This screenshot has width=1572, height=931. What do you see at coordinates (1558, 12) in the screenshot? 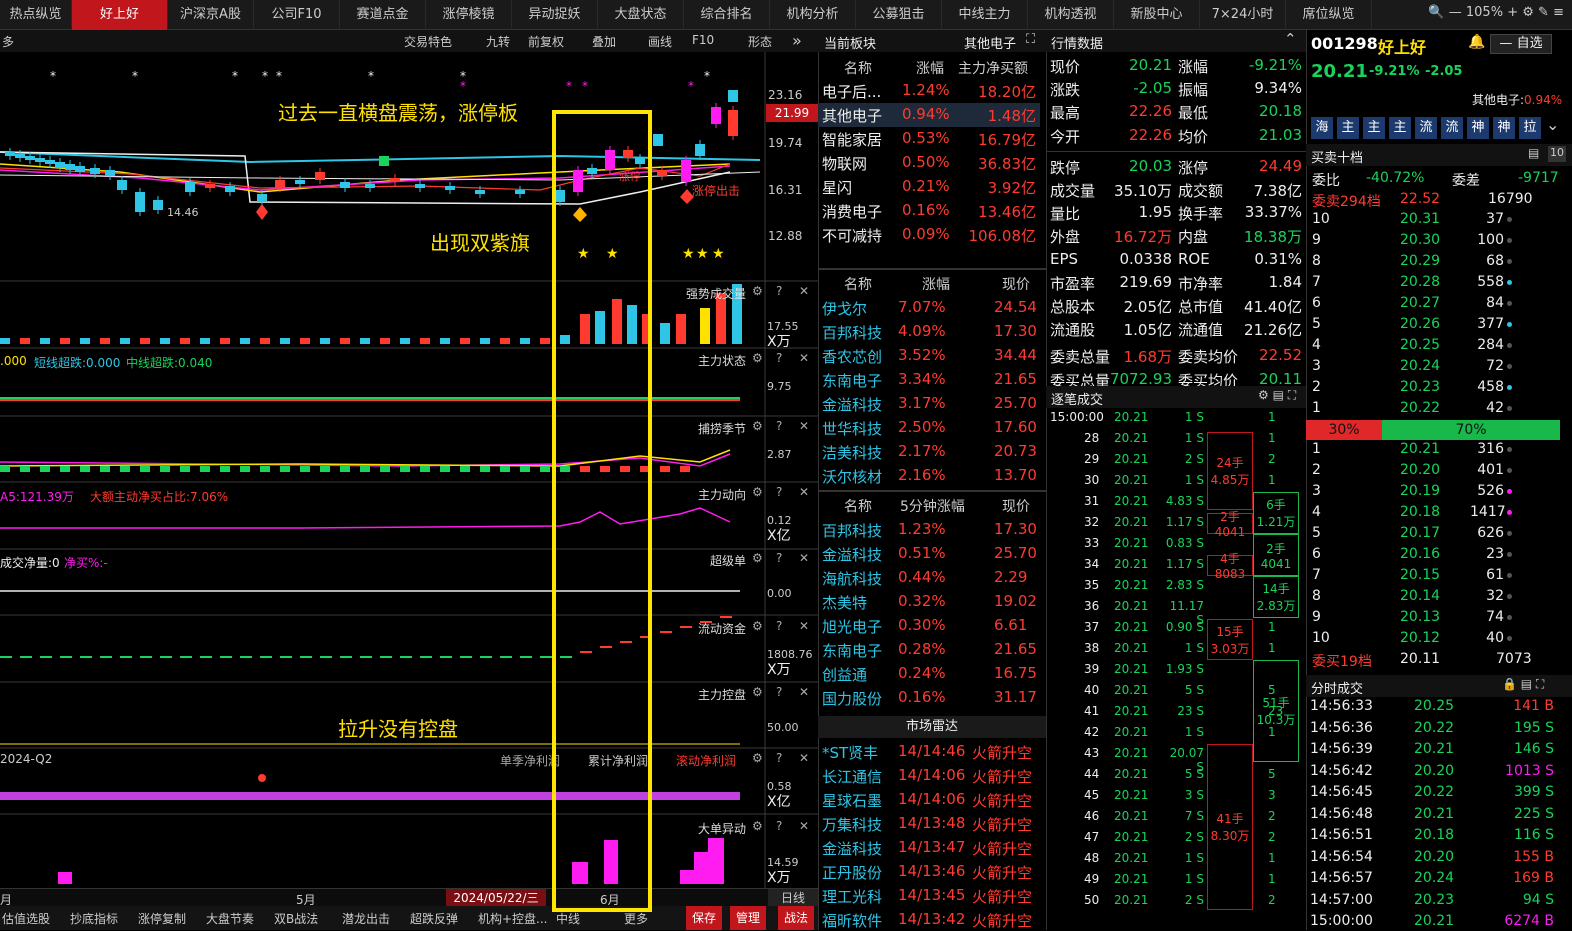
I see `menu-icon: ≡` at bounding box center [1558, 12].